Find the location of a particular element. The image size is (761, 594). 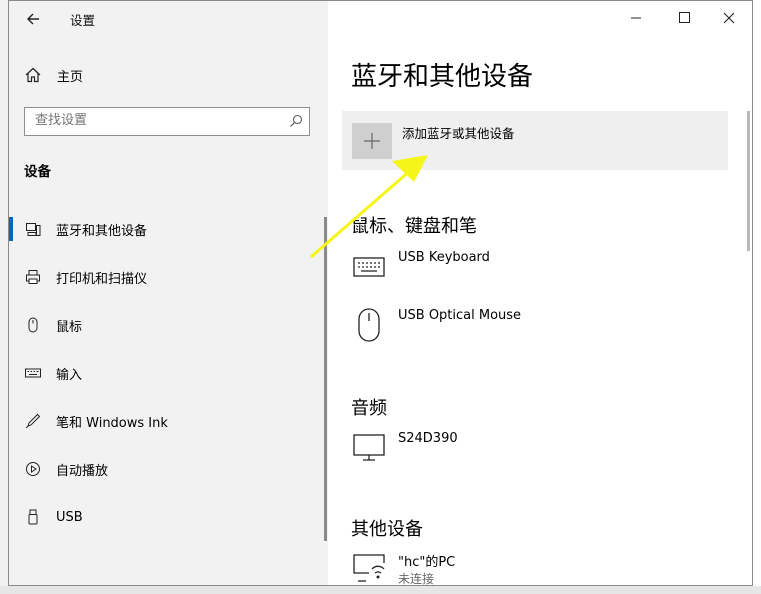

home-label: 主页 is located at coordinates (70, 77).